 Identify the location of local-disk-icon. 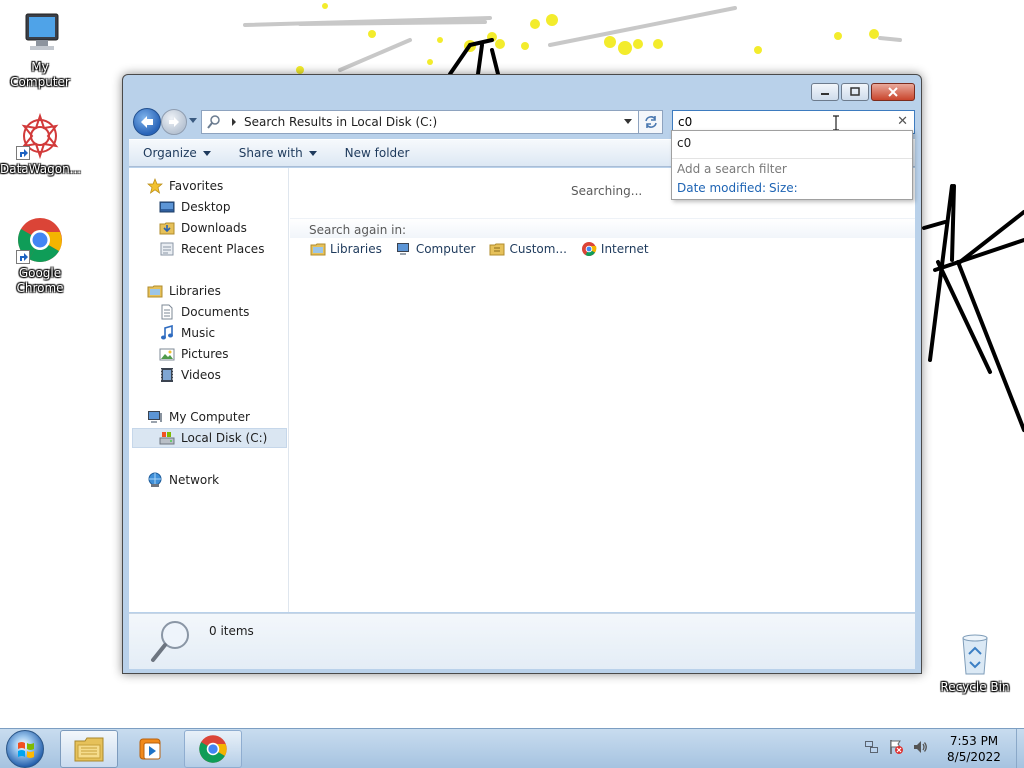
(167, 438).